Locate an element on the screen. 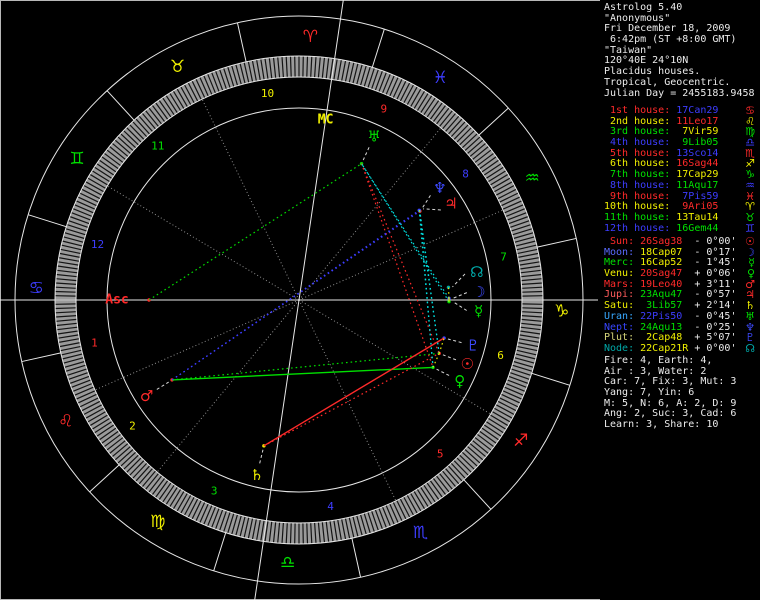 Image resolution: width=760 pixels, height=600 pixels. house-cusp-value: 9Lib05 is located at coordinates (694, 143).